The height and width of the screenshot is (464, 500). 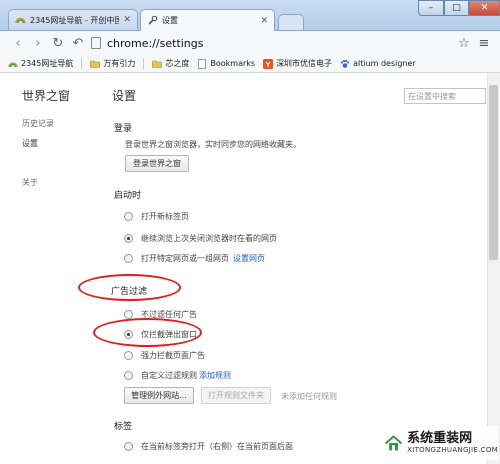 I want to click on section-header-tabs: 标签, so click(x=123, y=427).